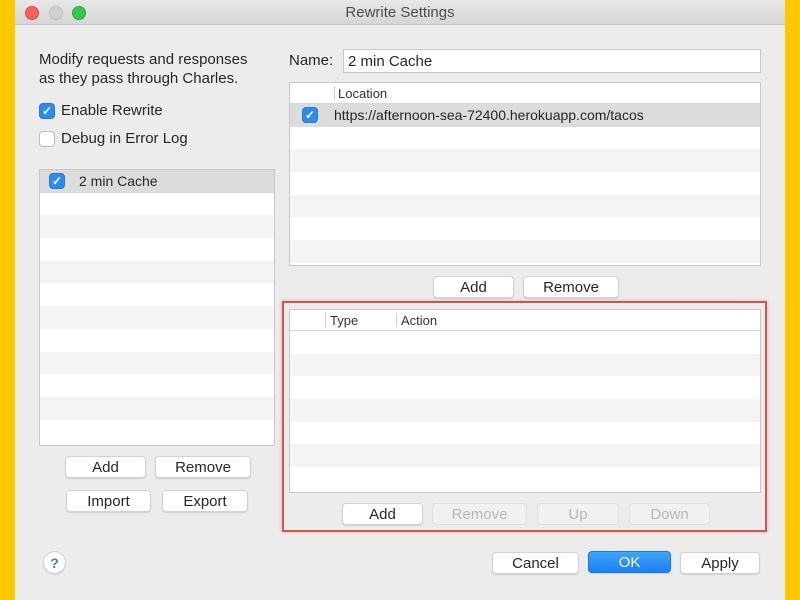  What do you see at coordinates (669, 514) in the screenshot?
I see `move-down-button: Down` at bounding box center [669, 514].